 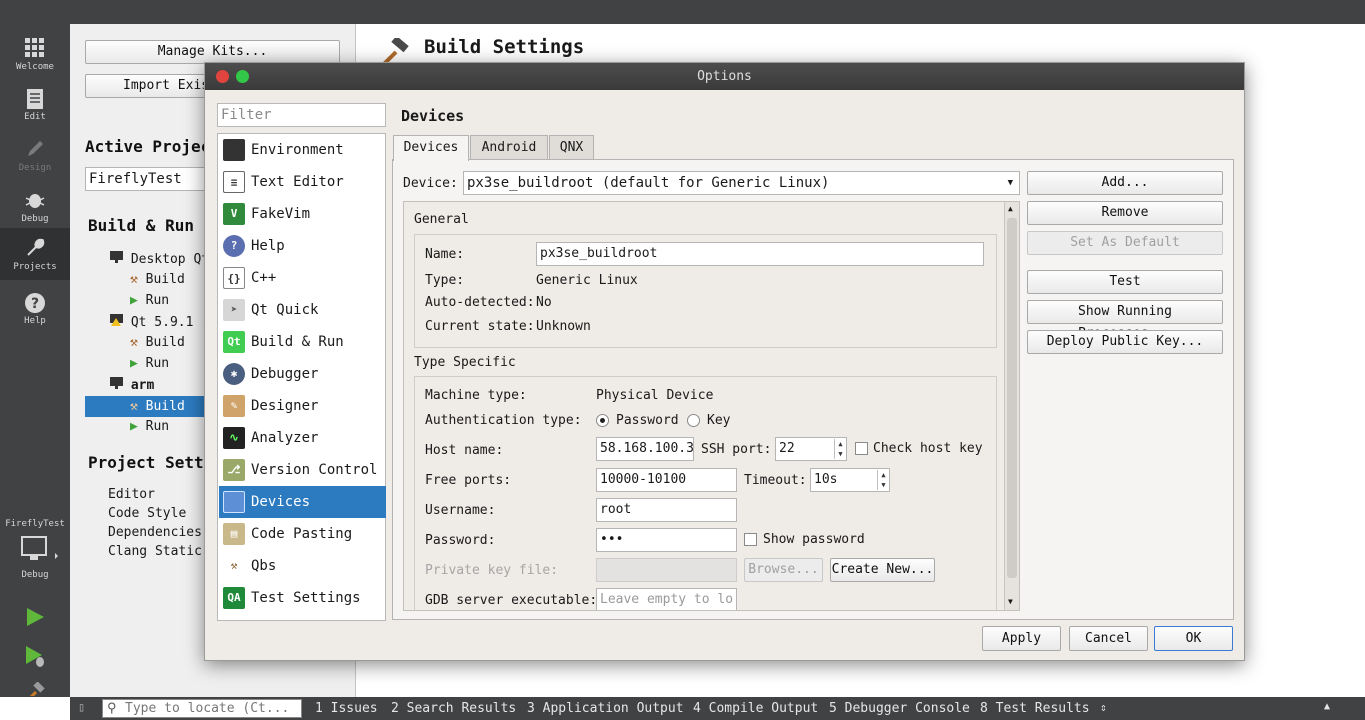 I want to click on category-qt-quick: ➤ Qt Quick, so click(x=302, y=310).